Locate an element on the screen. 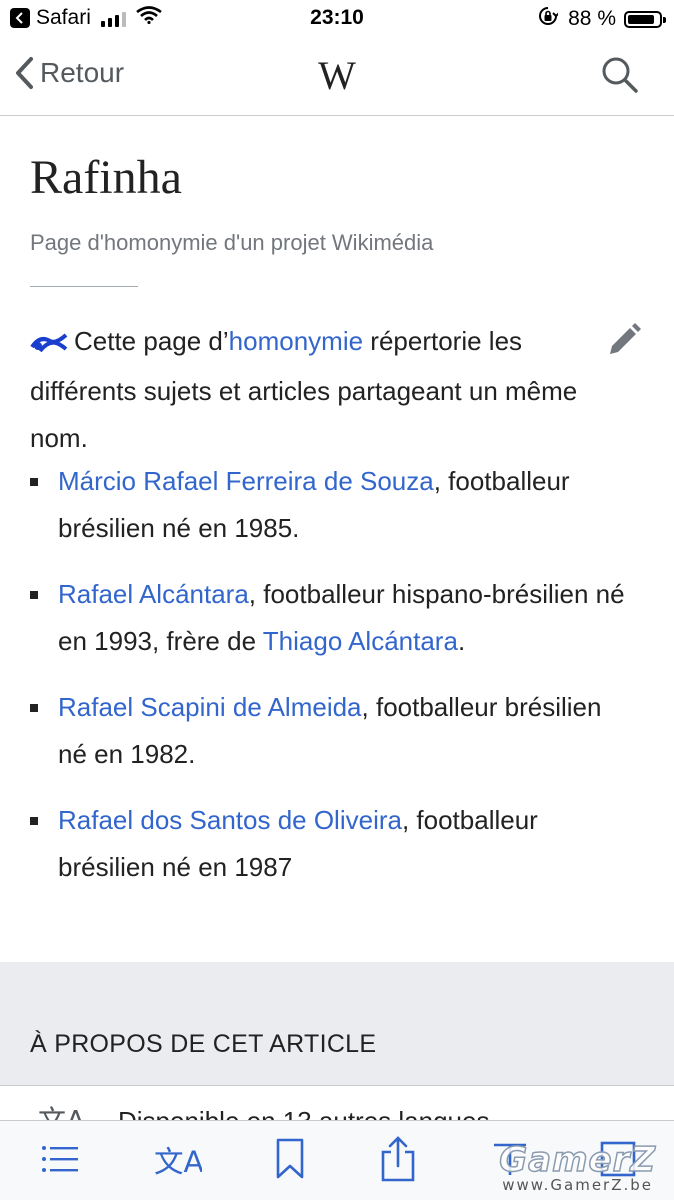 This screenshot has width=674, height=1200. battery-icon is located at coordinates (645, 19).